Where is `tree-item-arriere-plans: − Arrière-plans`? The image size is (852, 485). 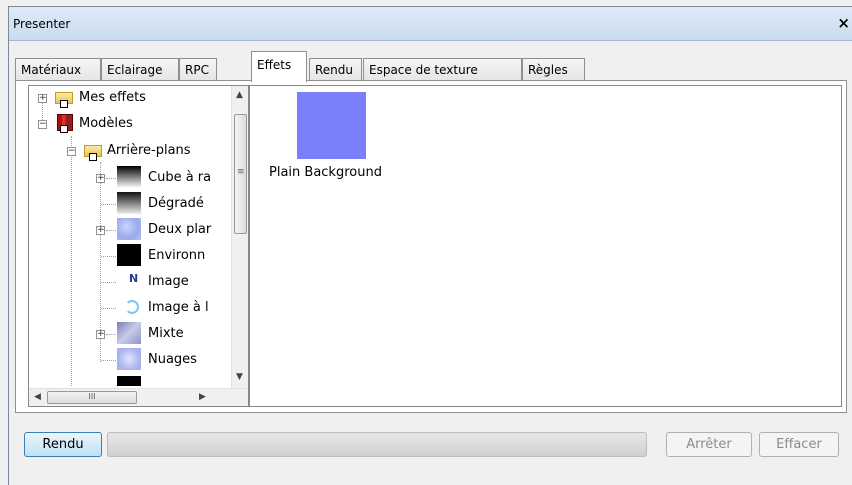
tree-item-arriere-plans: − Arrière-plans is located at coordinates (129, 150).